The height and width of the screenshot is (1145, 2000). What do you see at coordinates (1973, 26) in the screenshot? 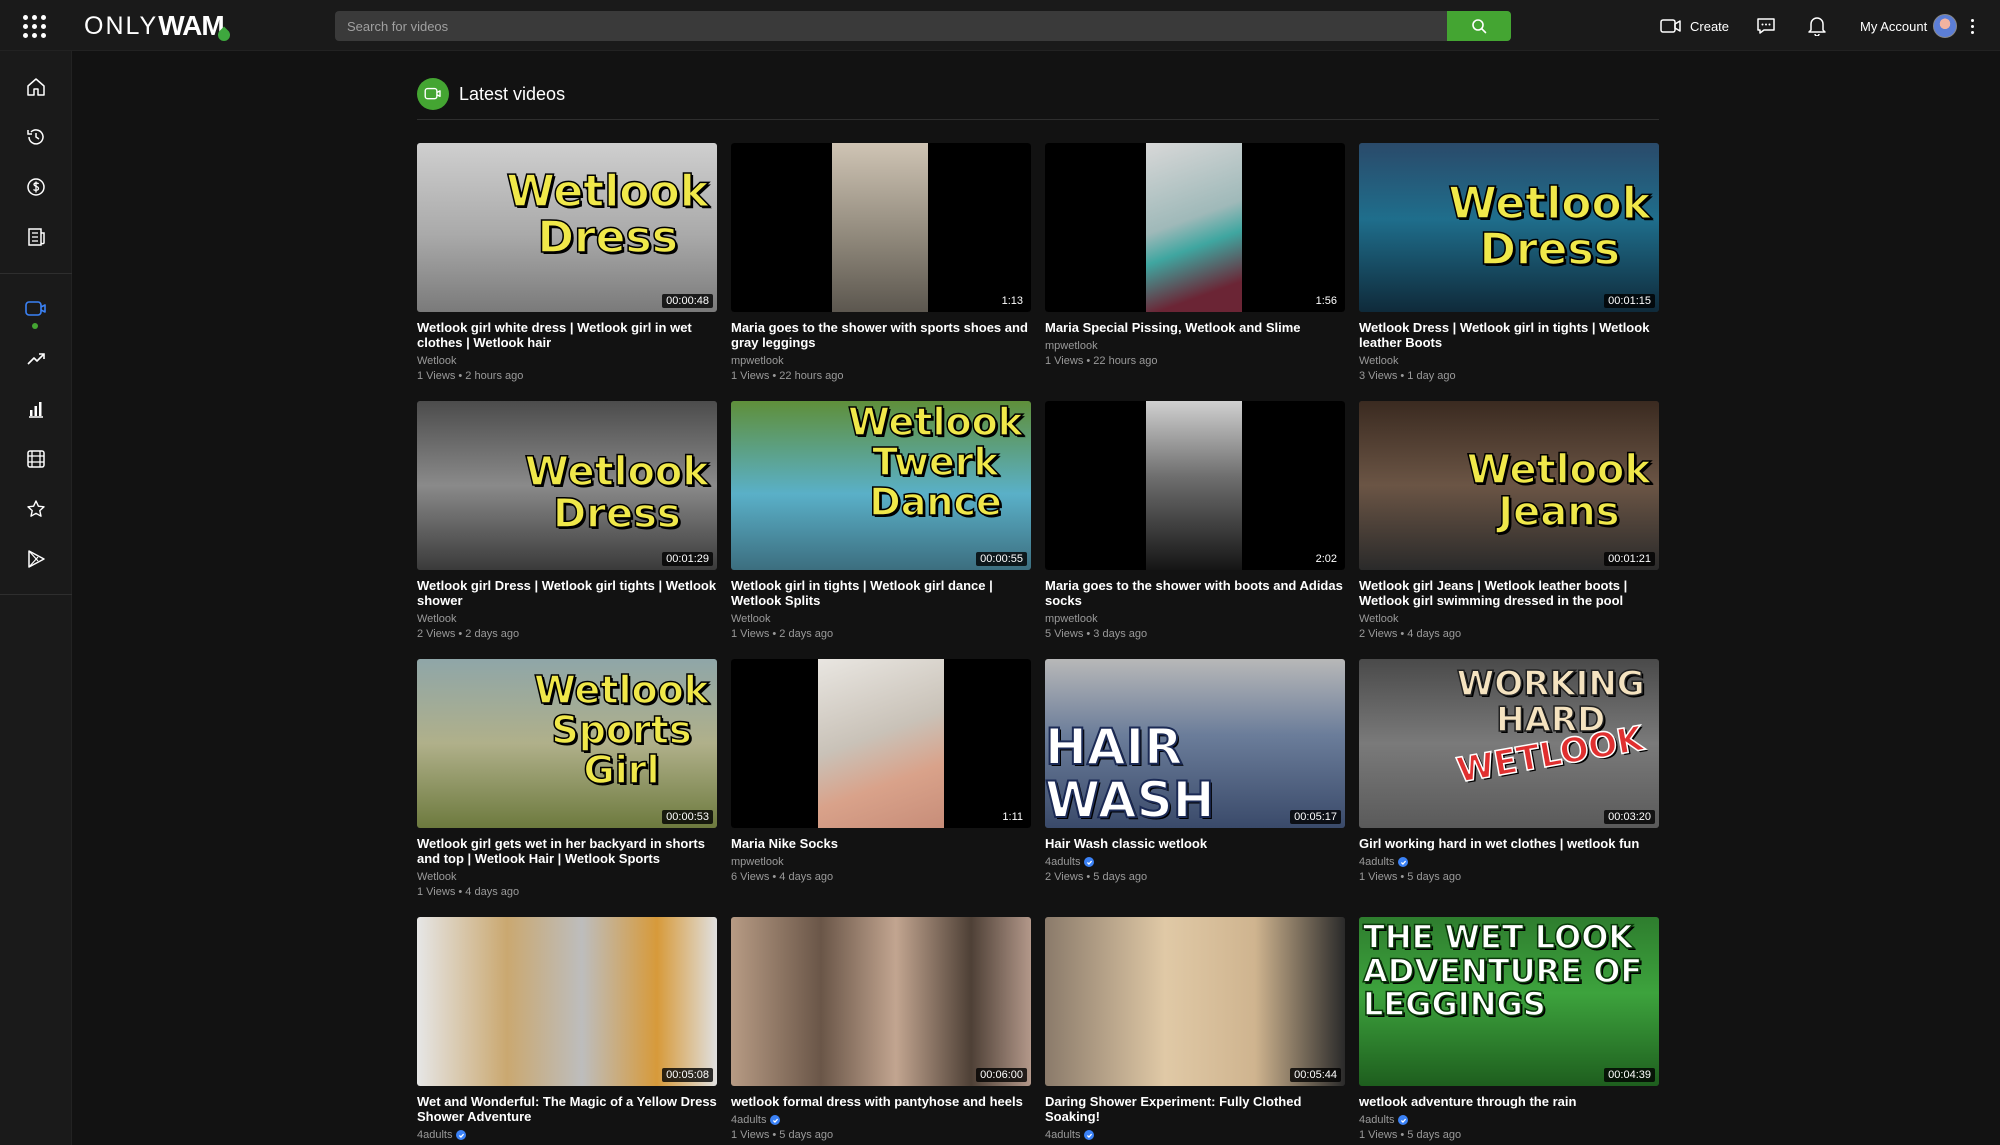
I see `more-vertical-icon` at bounding box center [1973, 26].